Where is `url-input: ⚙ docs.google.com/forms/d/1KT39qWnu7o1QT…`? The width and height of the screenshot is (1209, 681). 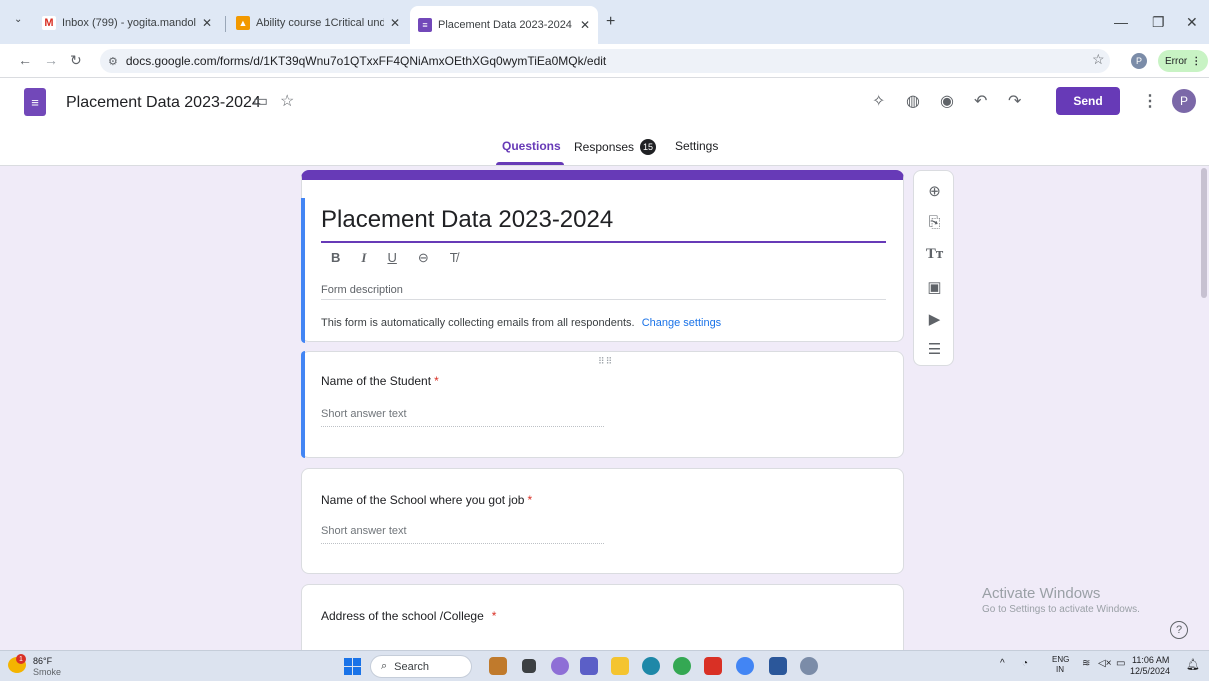 url-input: ⚙ docs.google.com/forms/d/1KT39qWnu7o1QT… is located at coordinates (605, 61).